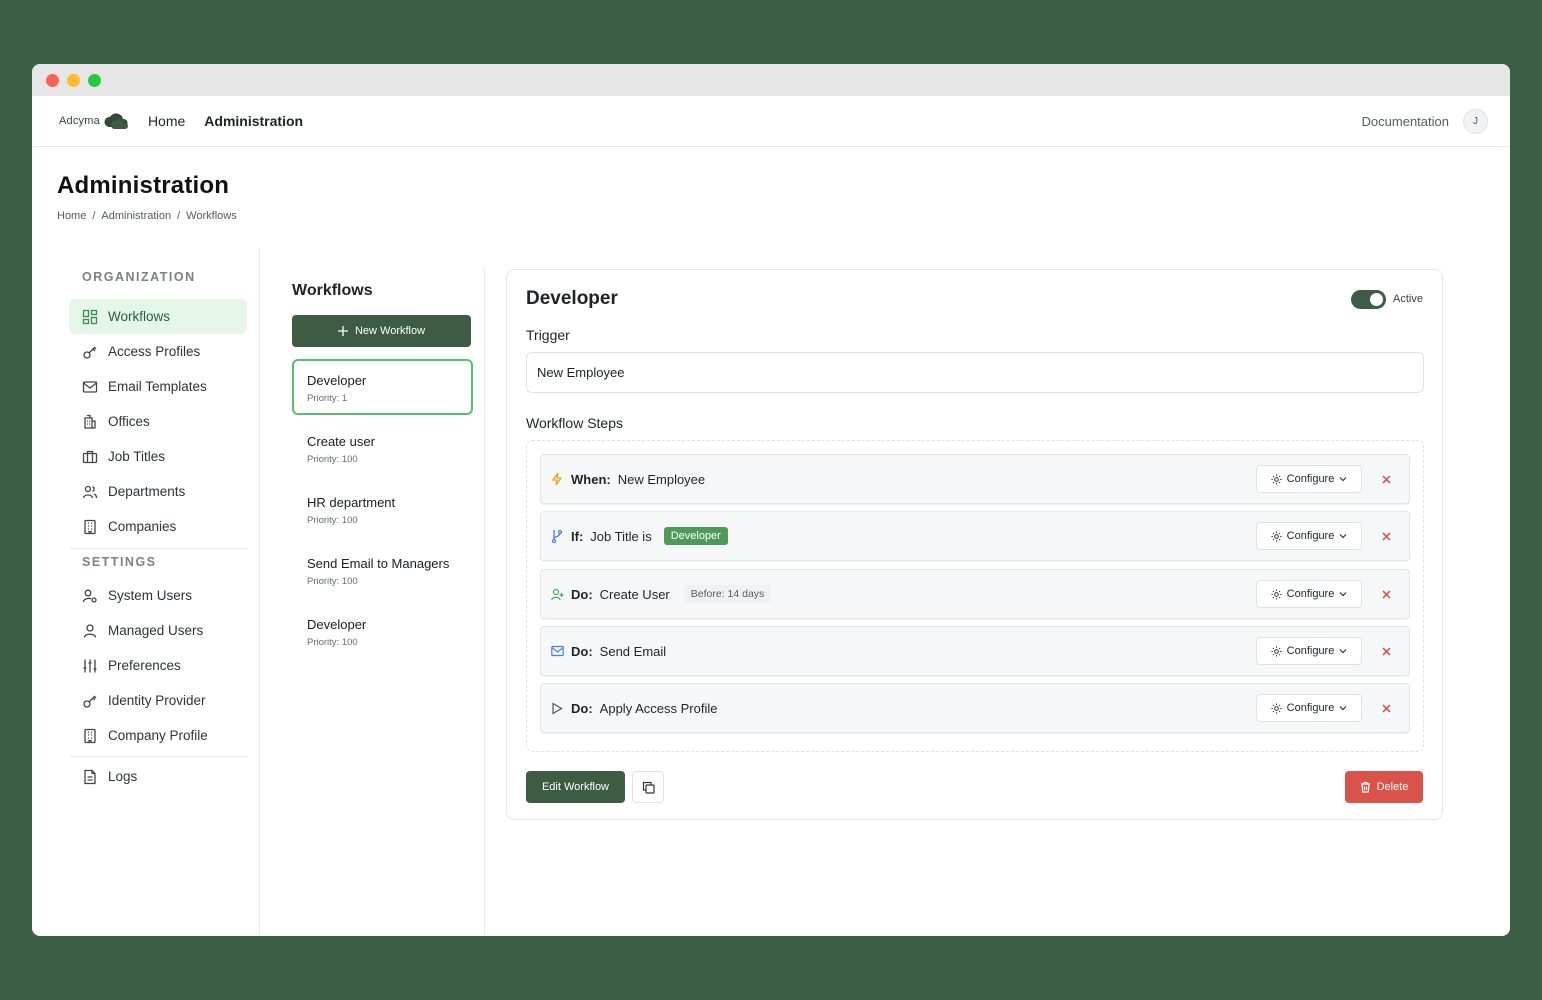 This screenshot has height=1000, width=1542. Describe the element at coordinates (158, 595) in the screenshot. I see `sidebar-item-system-users: System Users` at that location.